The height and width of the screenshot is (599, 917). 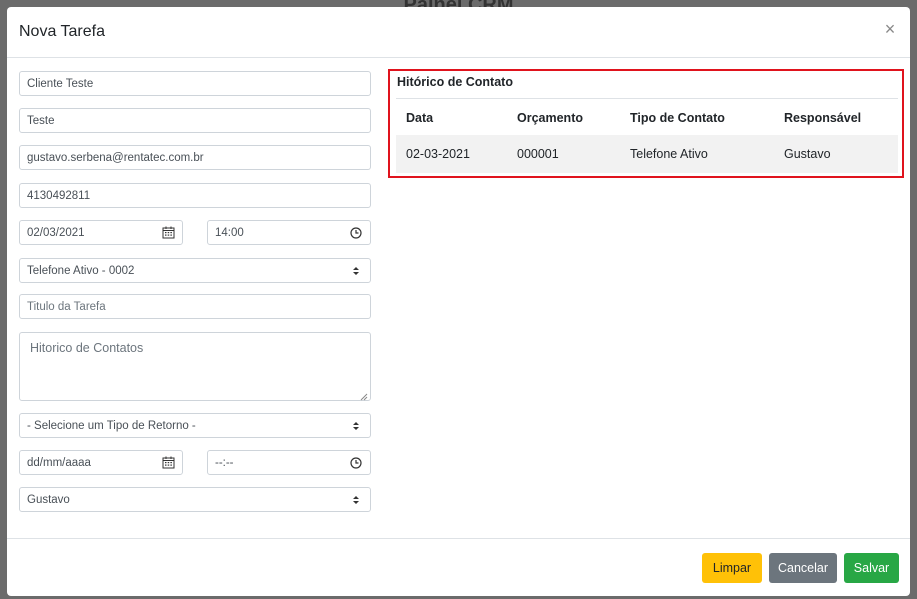 I want to click on cell-responsavel: Gustavo, so click(x=807, y=154).